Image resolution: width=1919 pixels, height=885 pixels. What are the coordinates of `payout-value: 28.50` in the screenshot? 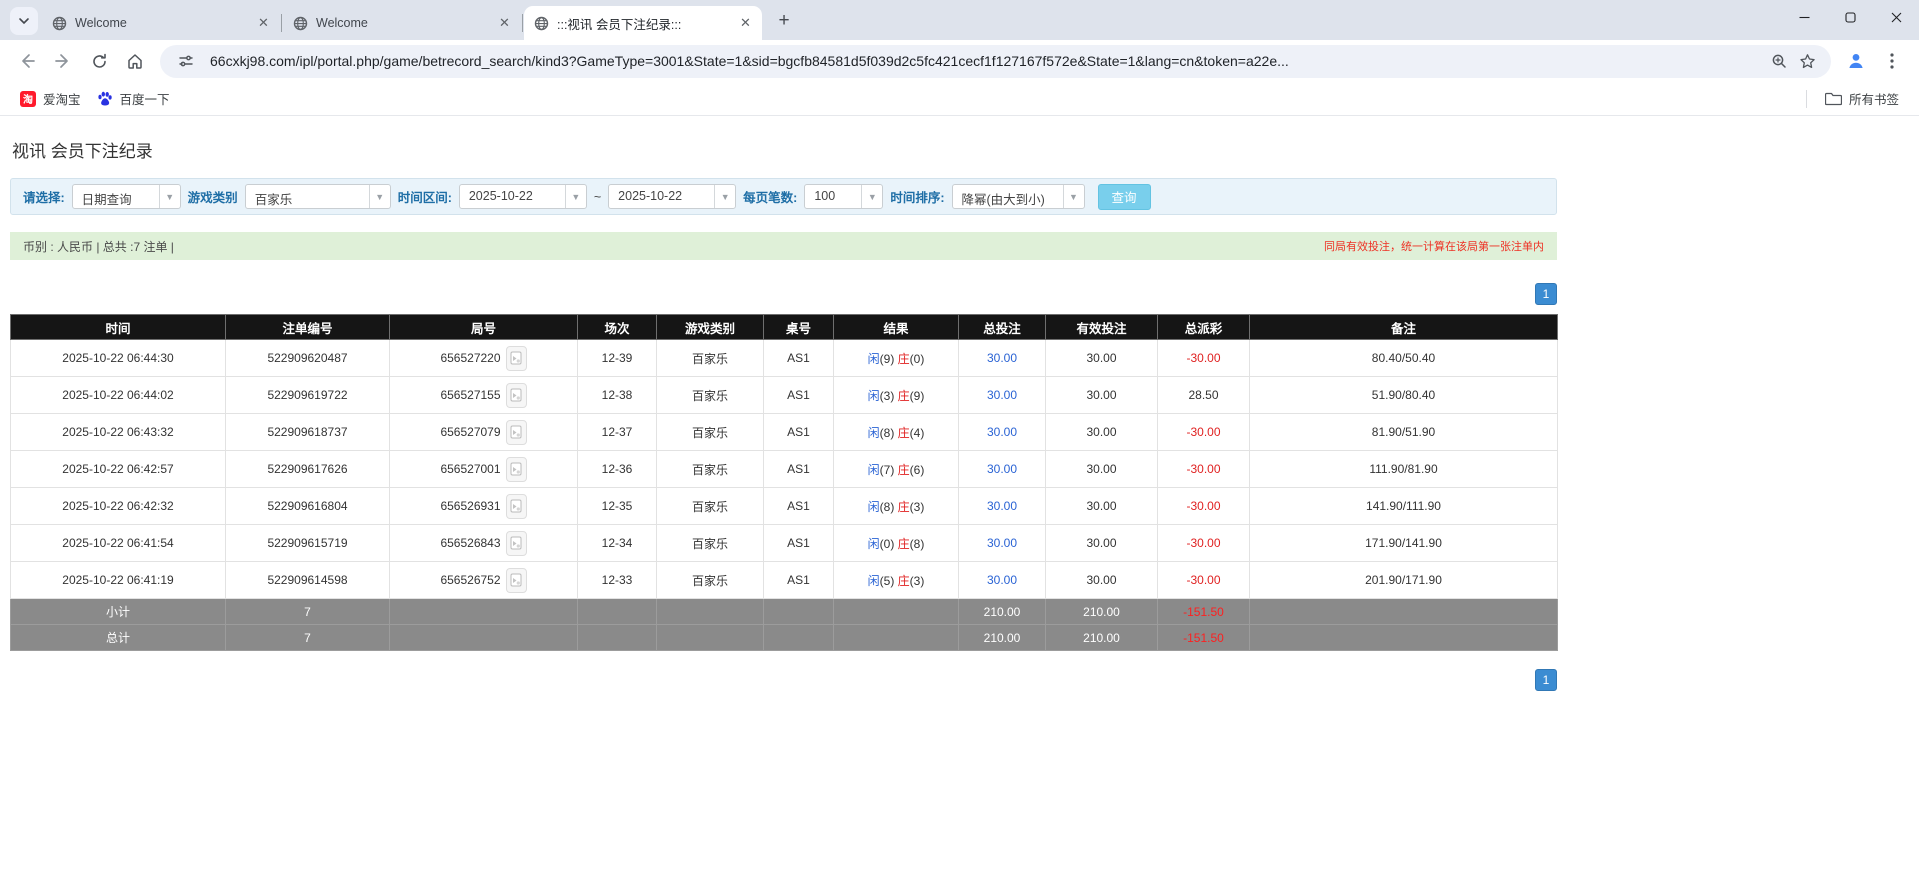 It's located at (1203, 395).